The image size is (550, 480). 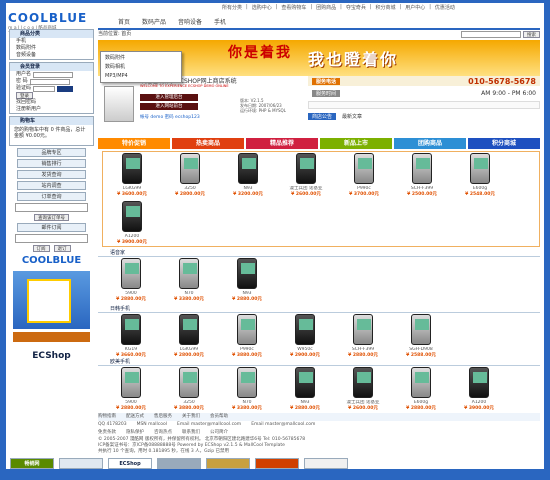 What do you see at coordinates (135, 417) in the screenshot?
I see `footer-link: 配送方式` at bounding box center [135, 417].